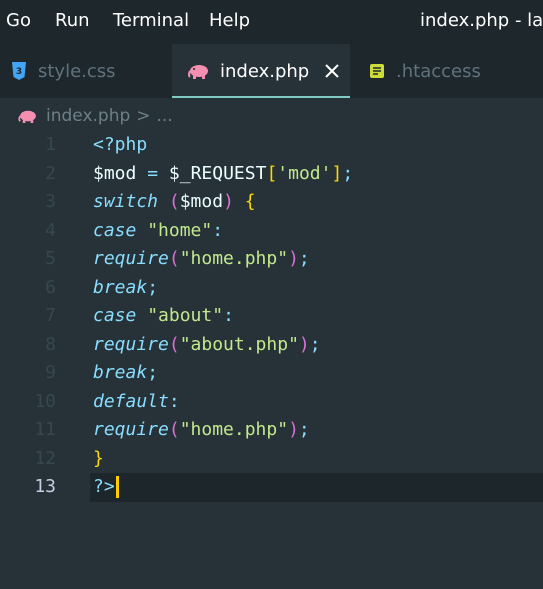 Image resolution: width=543 pixels, height=589 pixels. I want to click on breadcrumb-file: index.php, so click(88, 116).